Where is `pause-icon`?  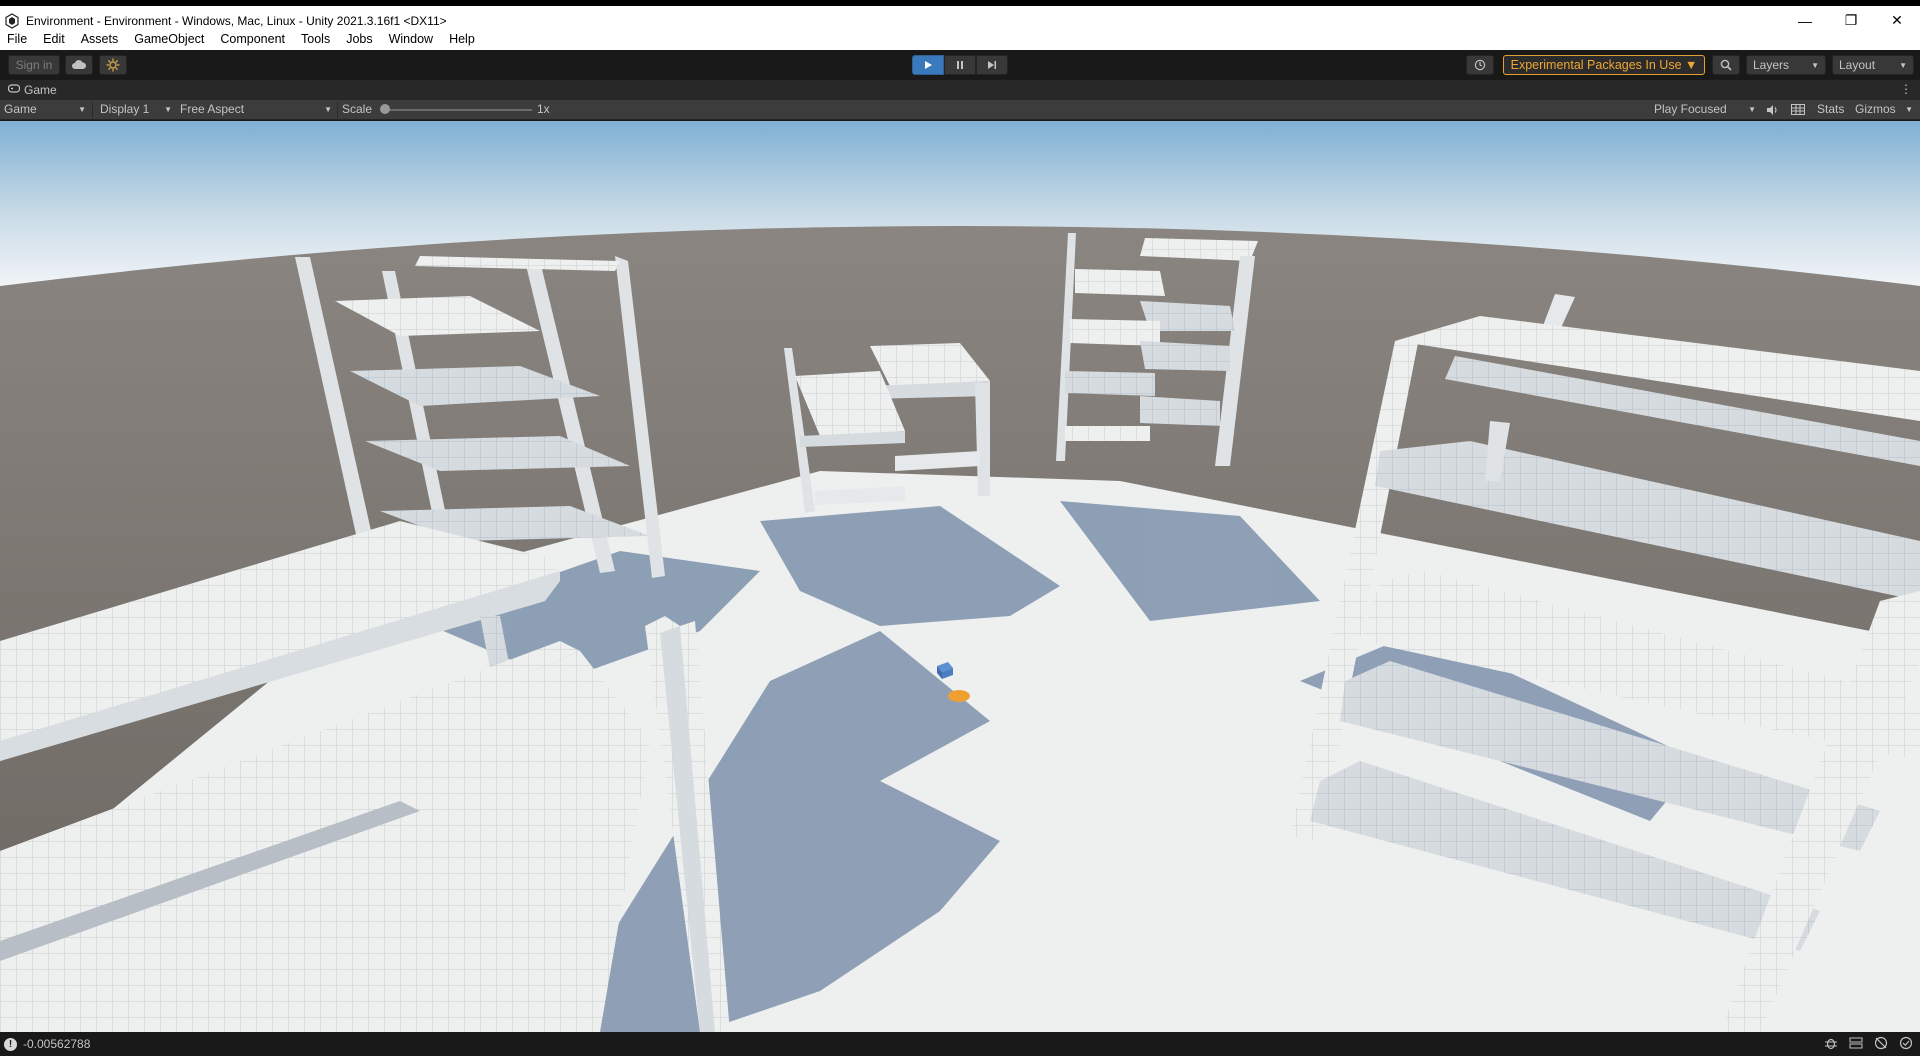
pause-icon is located at coordinates (960, 65).